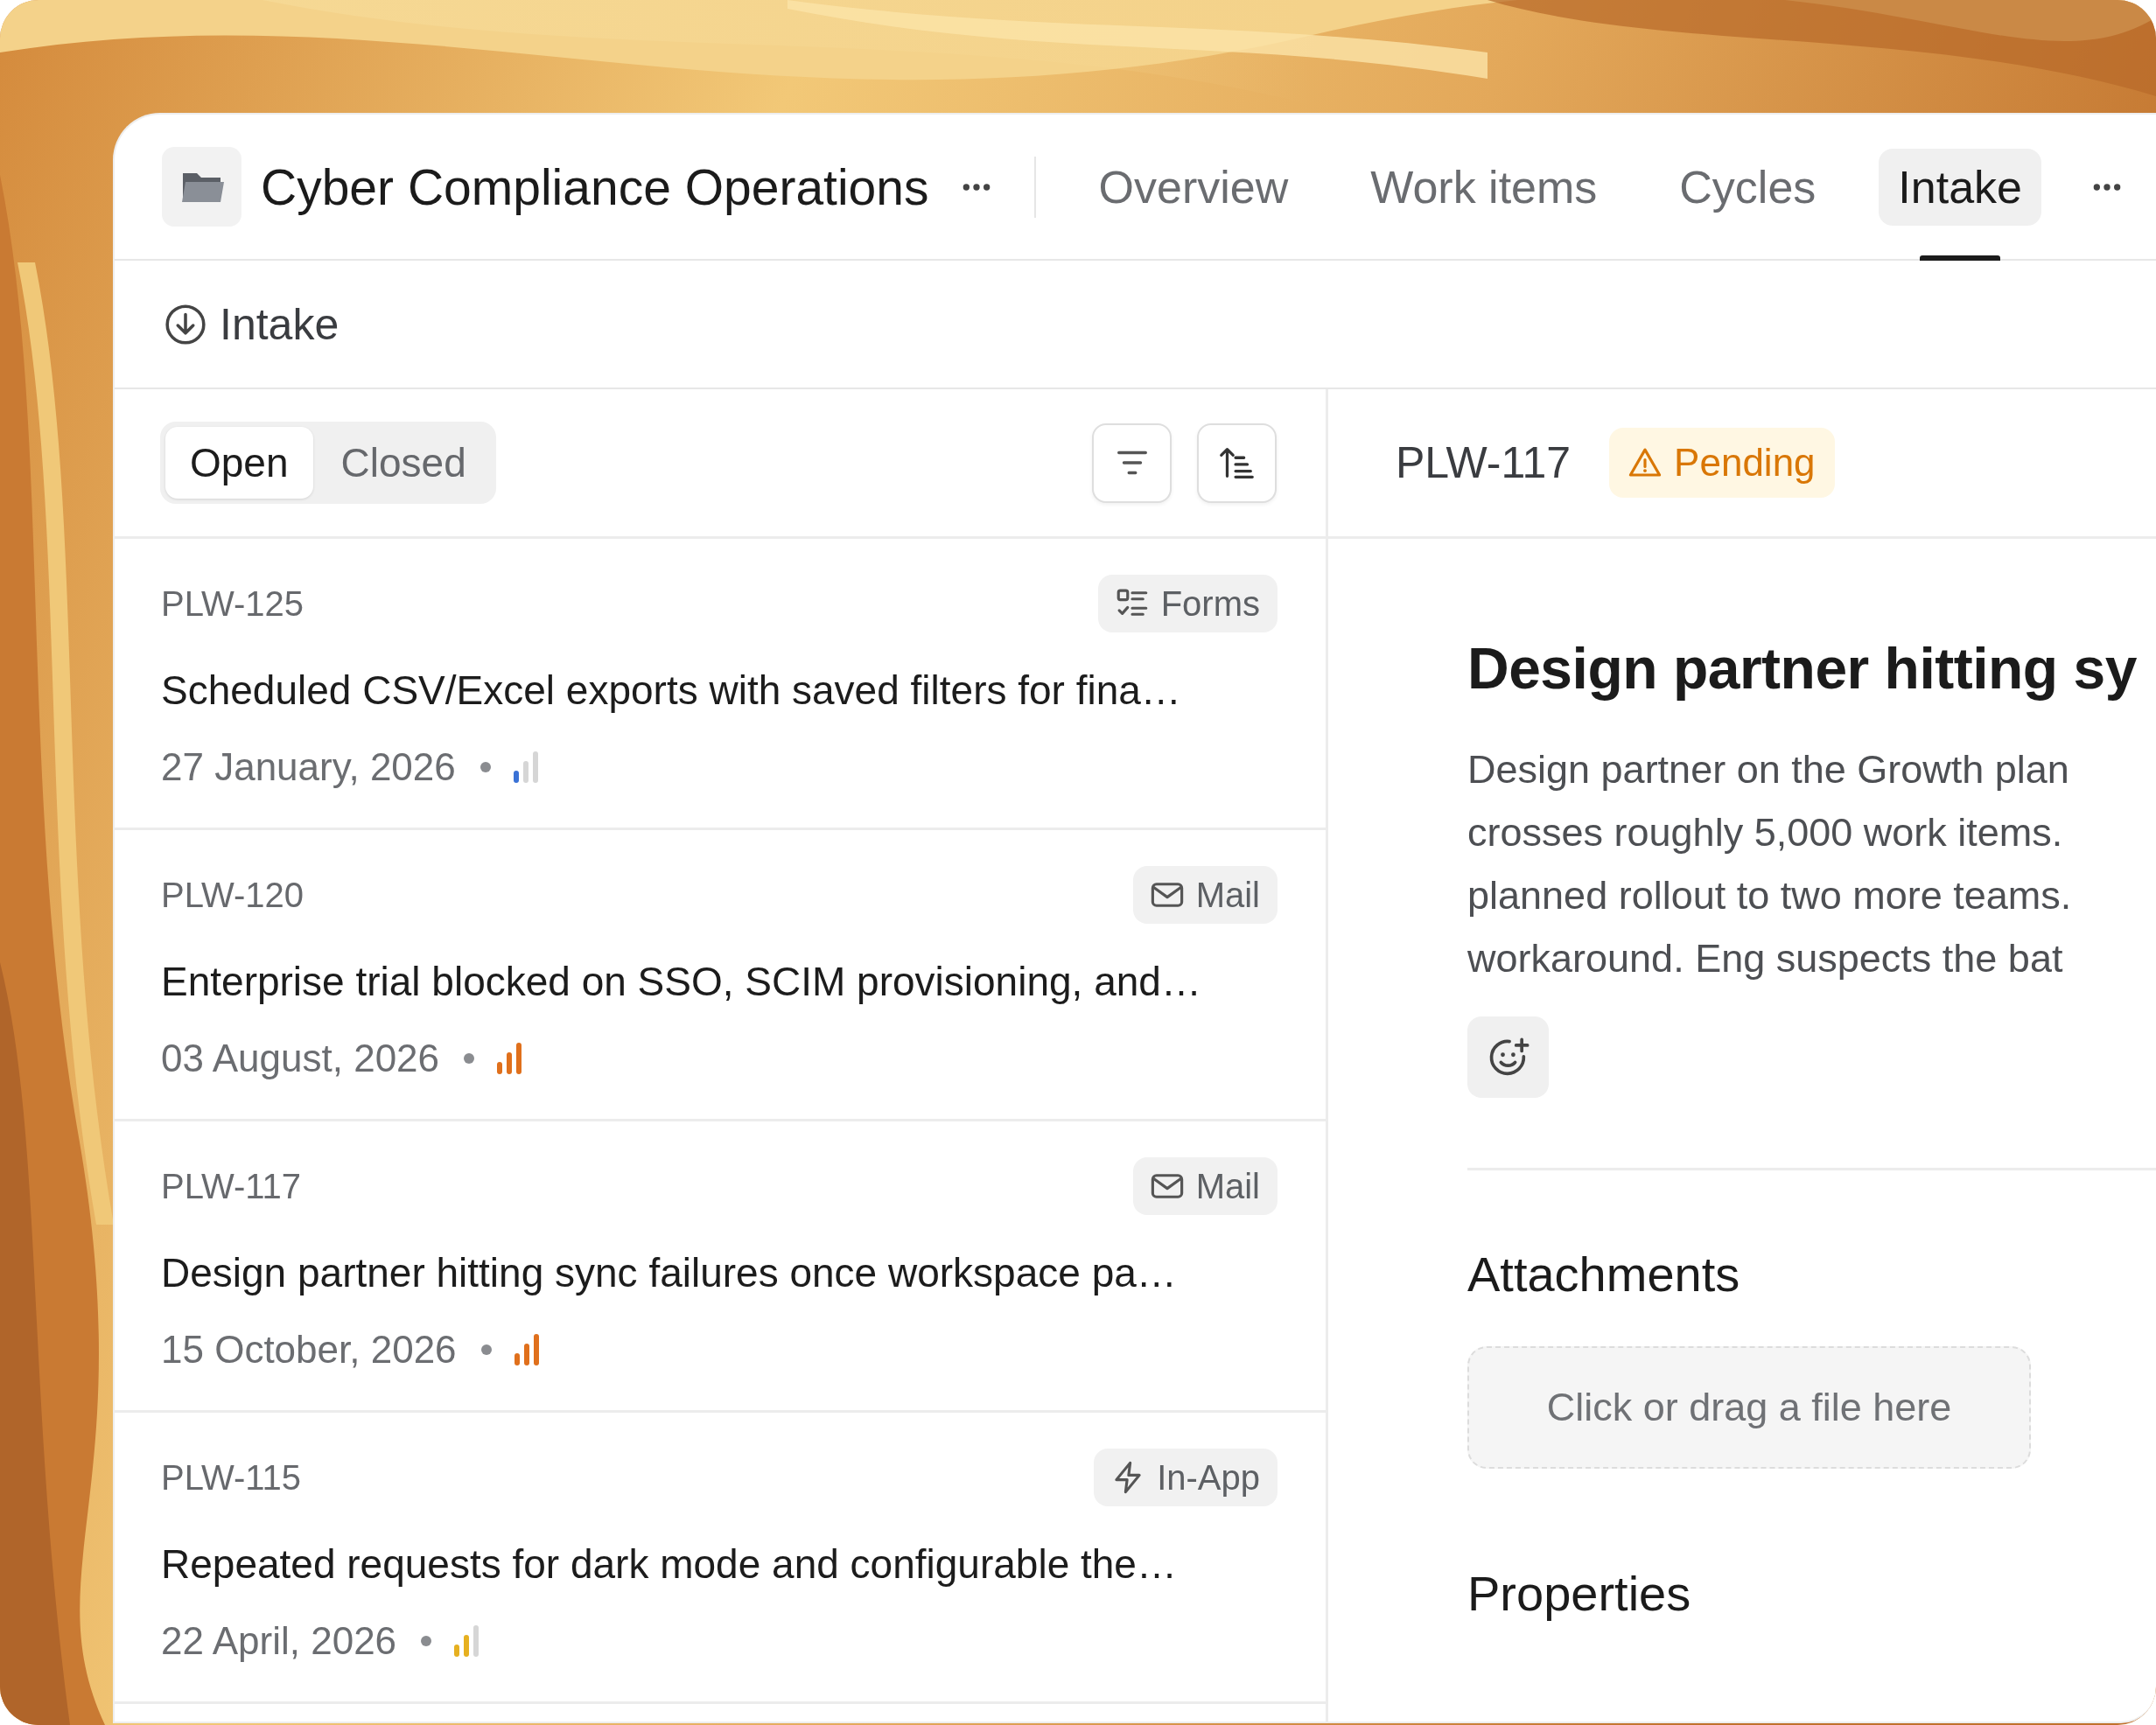 The image size is (2156, 1725). What do you see at coordinates (232, 895) in the screenshot?
I see `item-id: PLW-120` at bounding box center [232, 895].